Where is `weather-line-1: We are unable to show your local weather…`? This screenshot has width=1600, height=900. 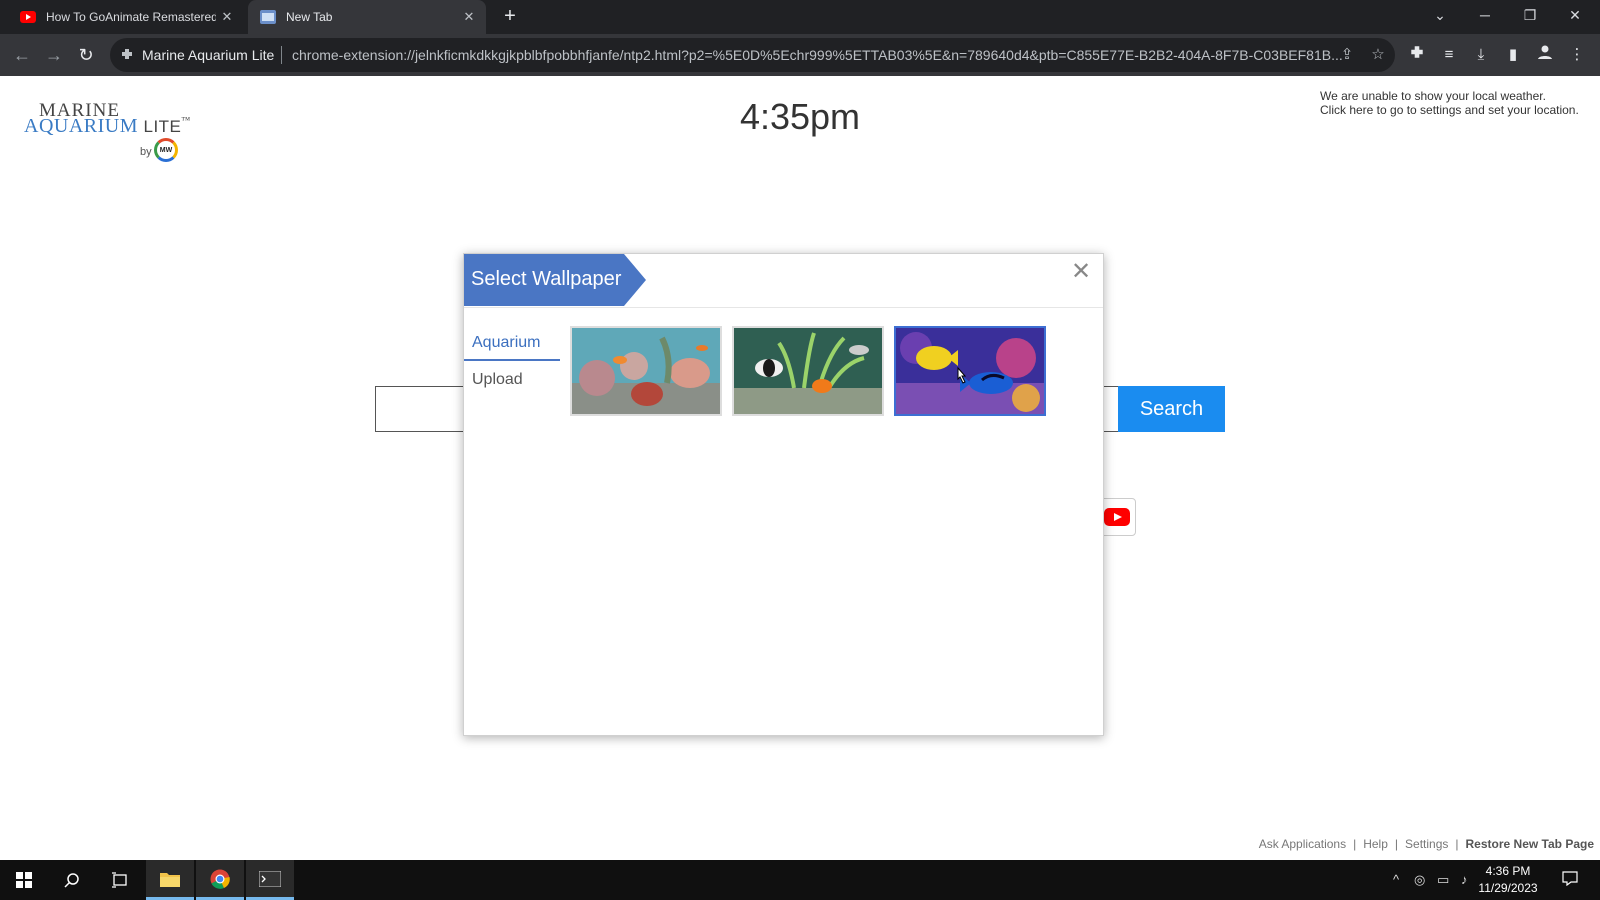 weather-line-1: We are unable to show your local weather… is located at coordinates (1433, 96).